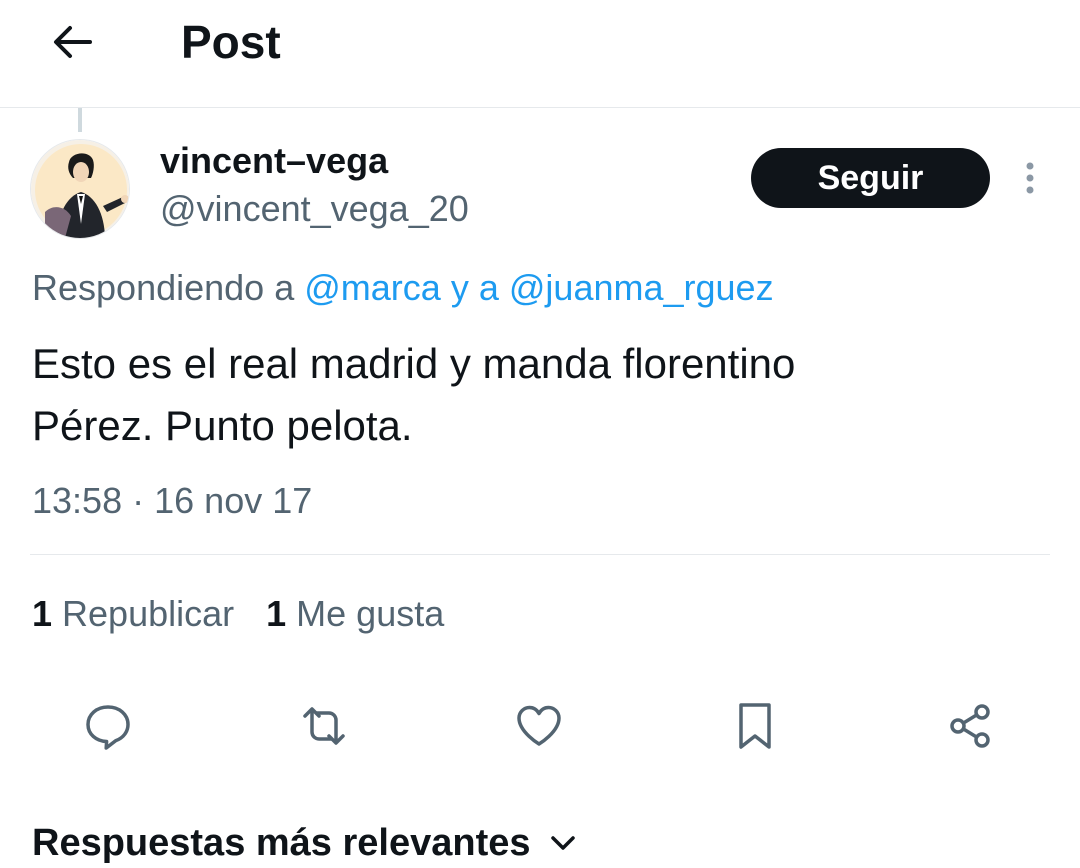 This screenshot has width=1080, height=868. I want to click on heart-icon, so click(539, 726).